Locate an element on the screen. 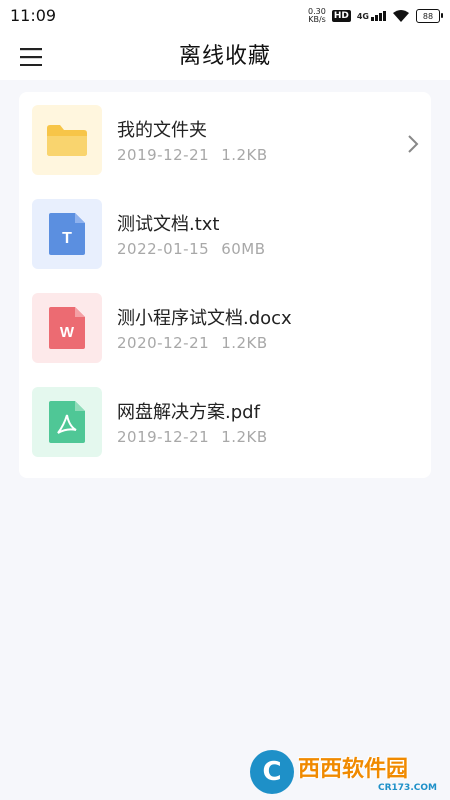  page-title: 离线收藏 is located at coordinates (224, 56).